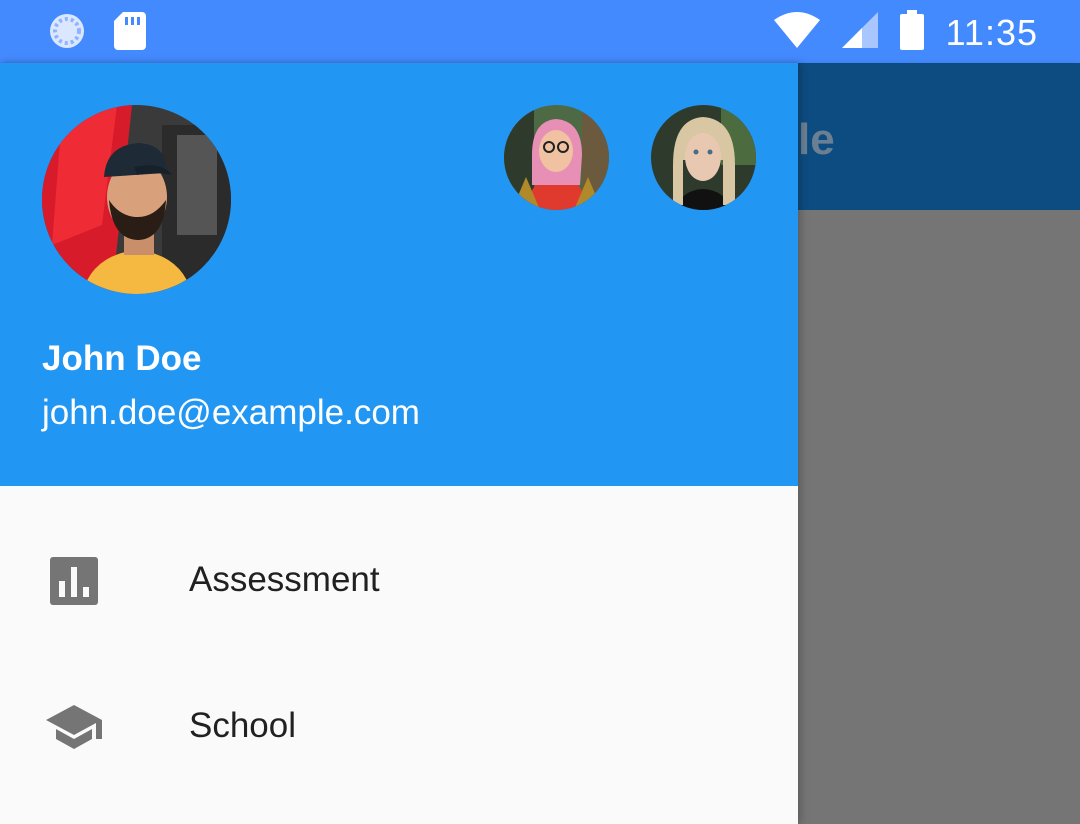 This screenshot has height=824, width=1080. Describe the element at coordinates (796, 32) in the screenshot. I see `wifi-icon` at that location.